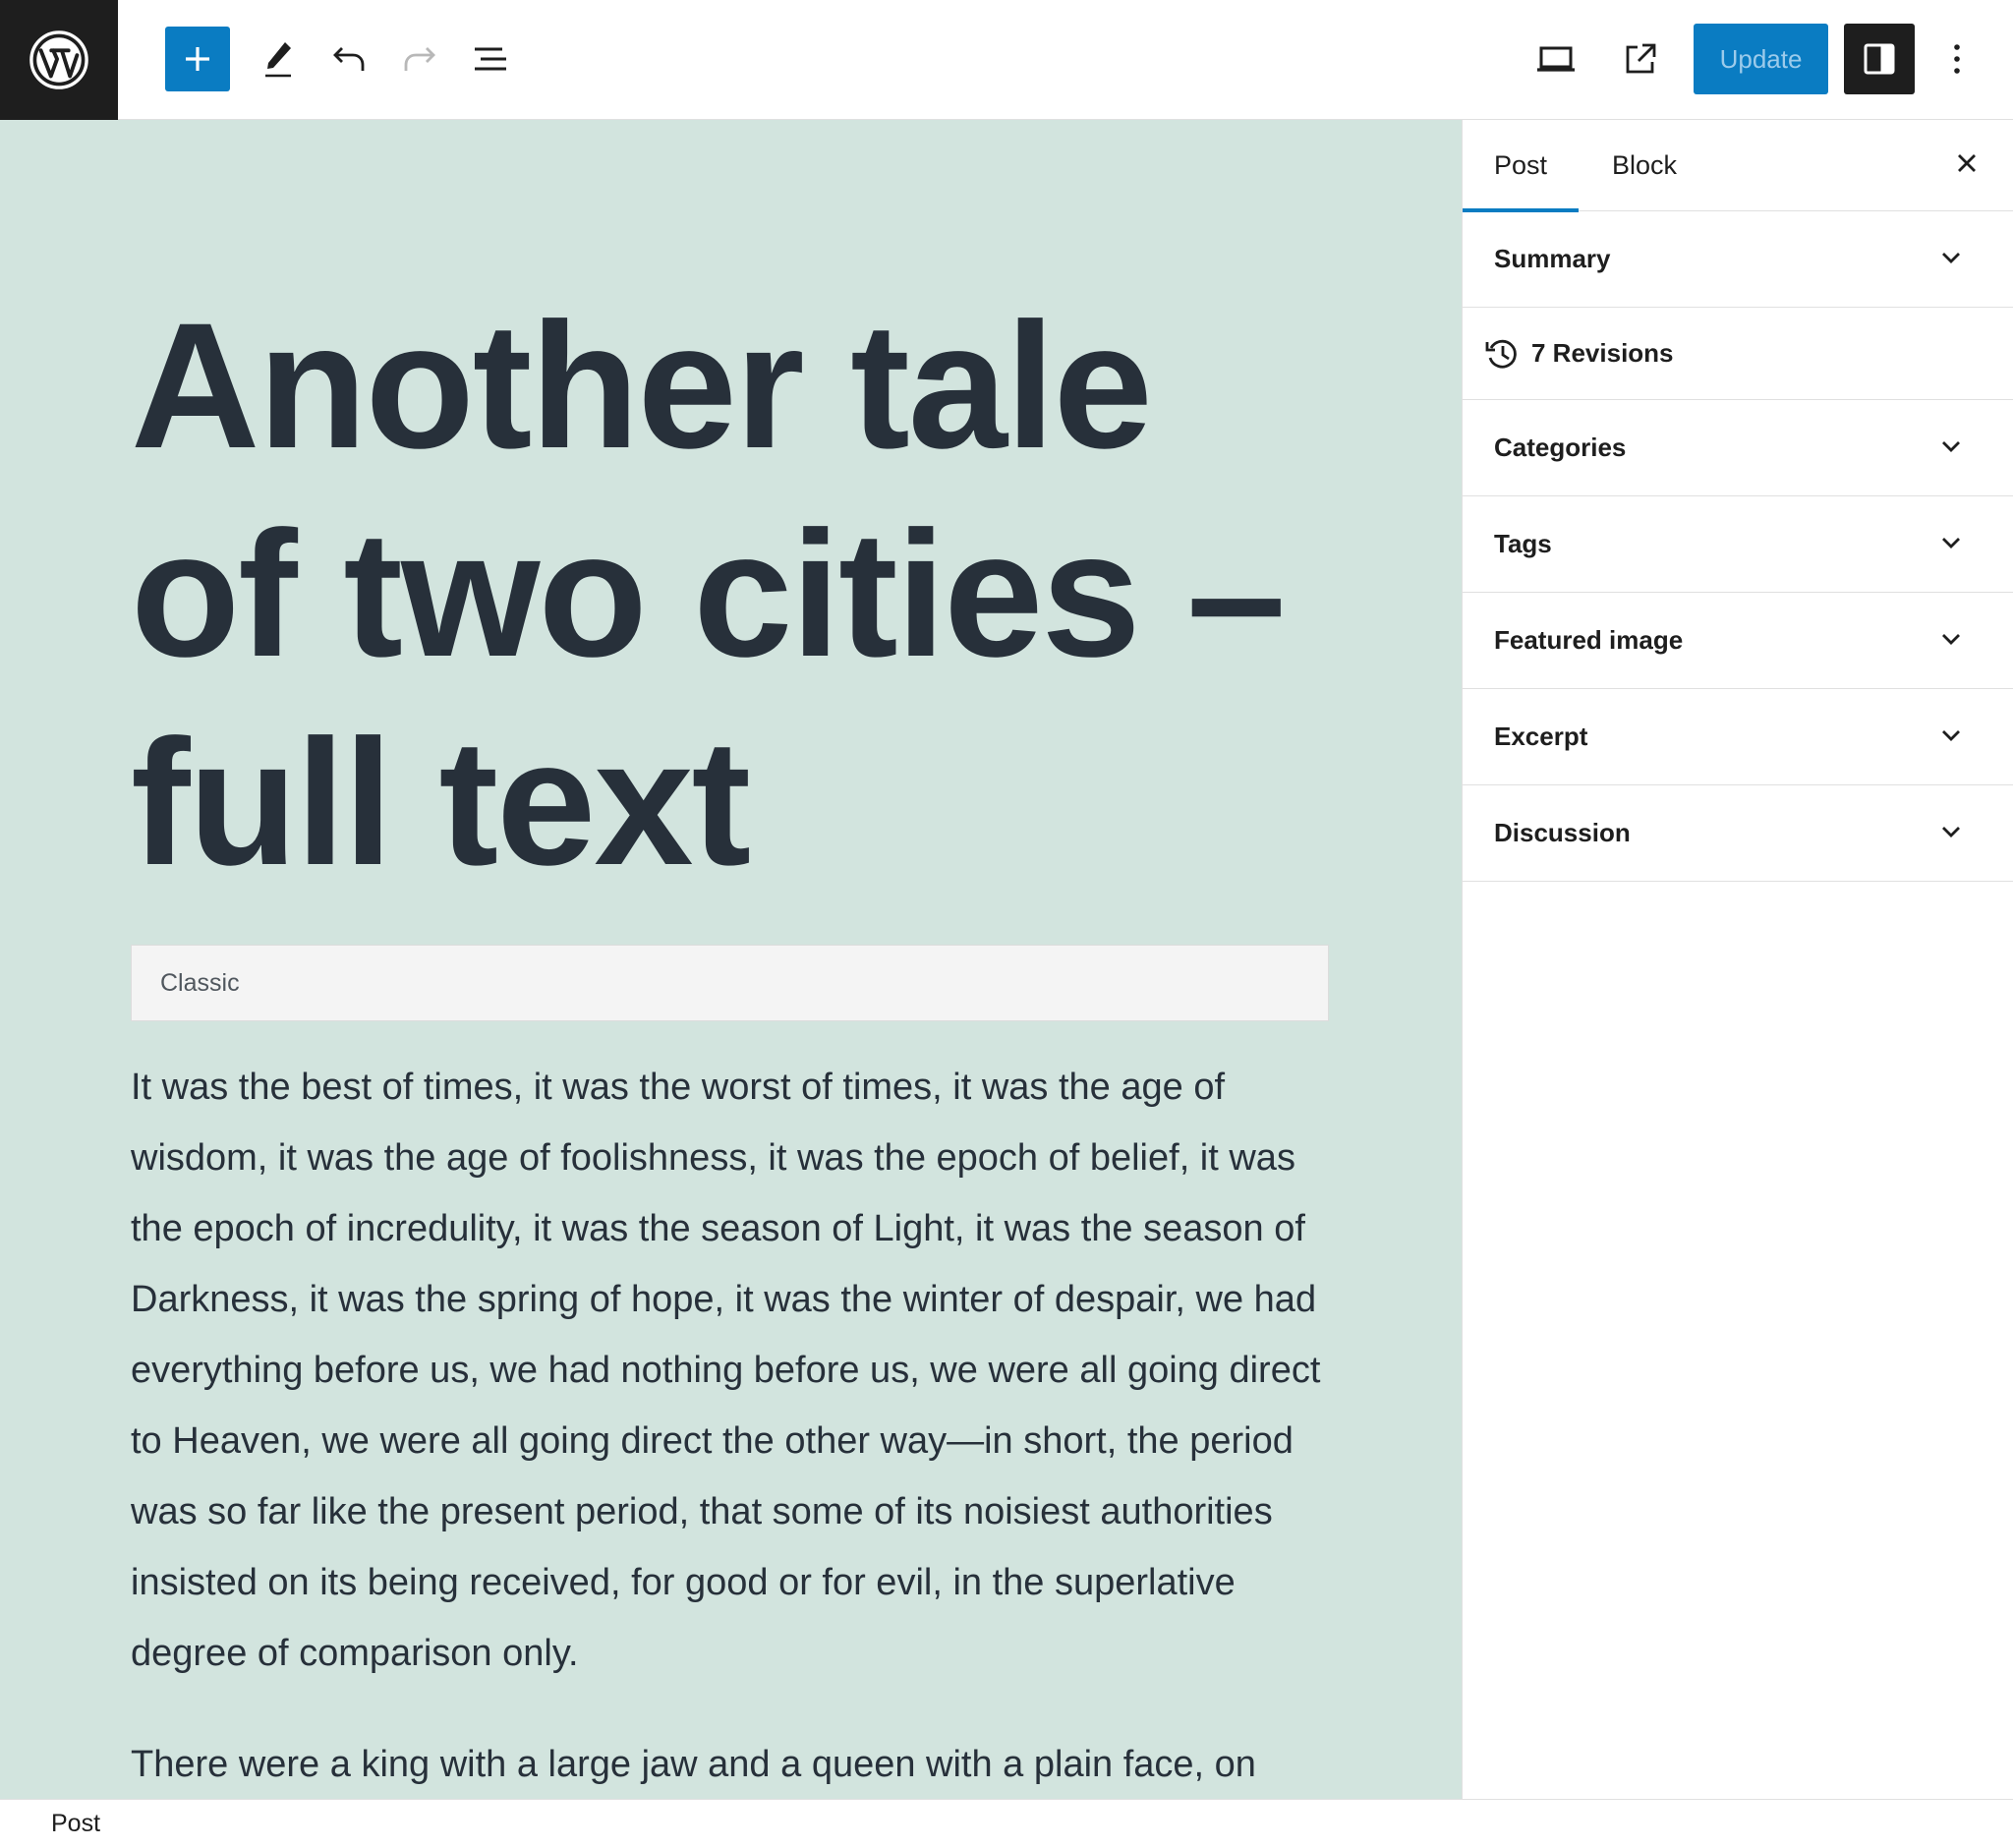 This screenshot has width=2013, height=1848. Describe the element at coordinates (1644, 165) in the screenshot. I see `tab-block: Block` at that location.